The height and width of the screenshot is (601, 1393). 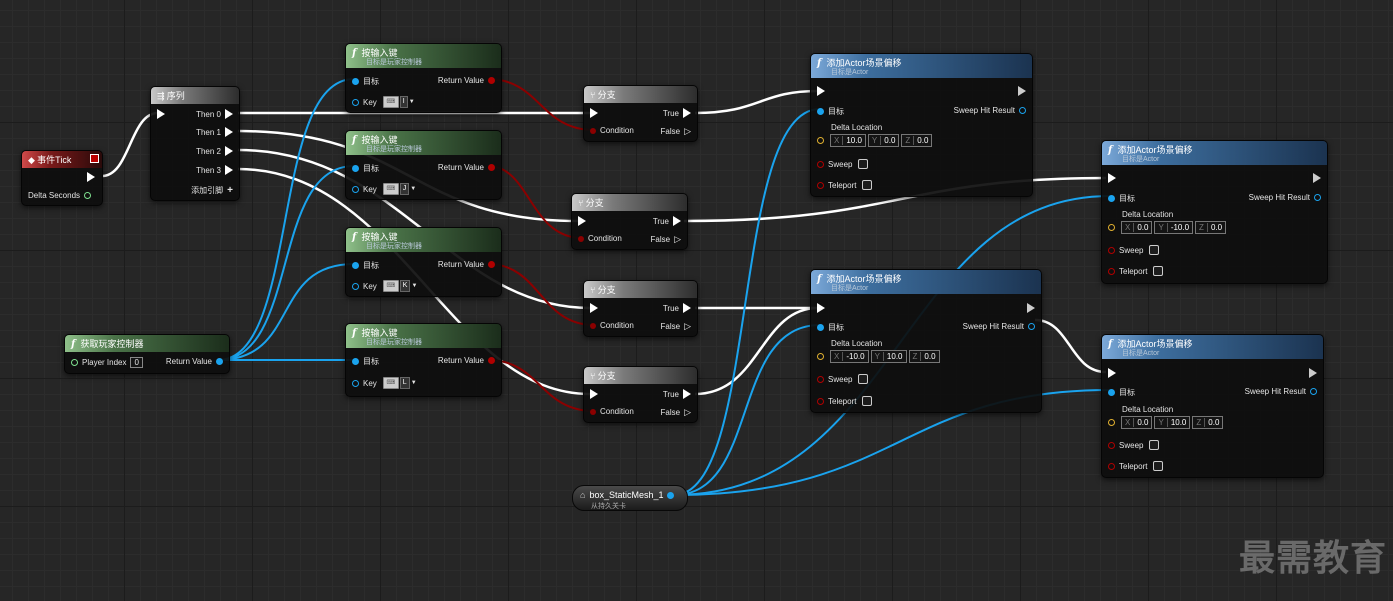 What do you see at coordinates (229, 151) in the screenshot?
I see `then2-pin` at bounding box center [229, 151].